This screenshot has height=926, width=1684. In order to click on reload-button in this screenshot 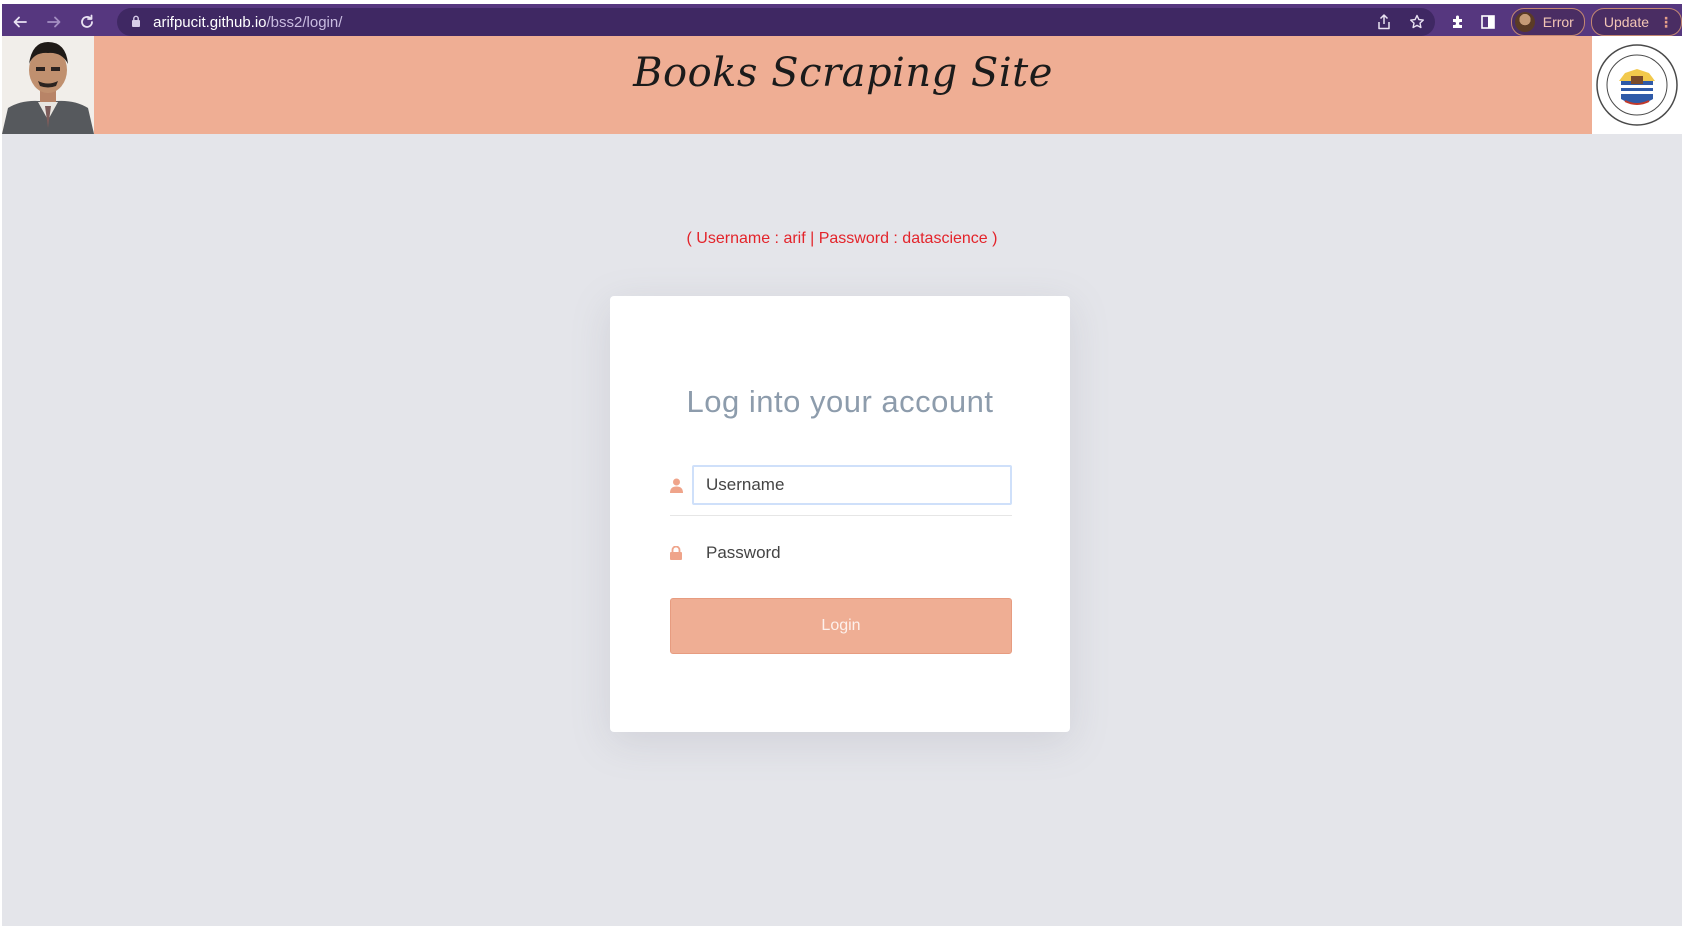, I will do `click(87, 22)`.